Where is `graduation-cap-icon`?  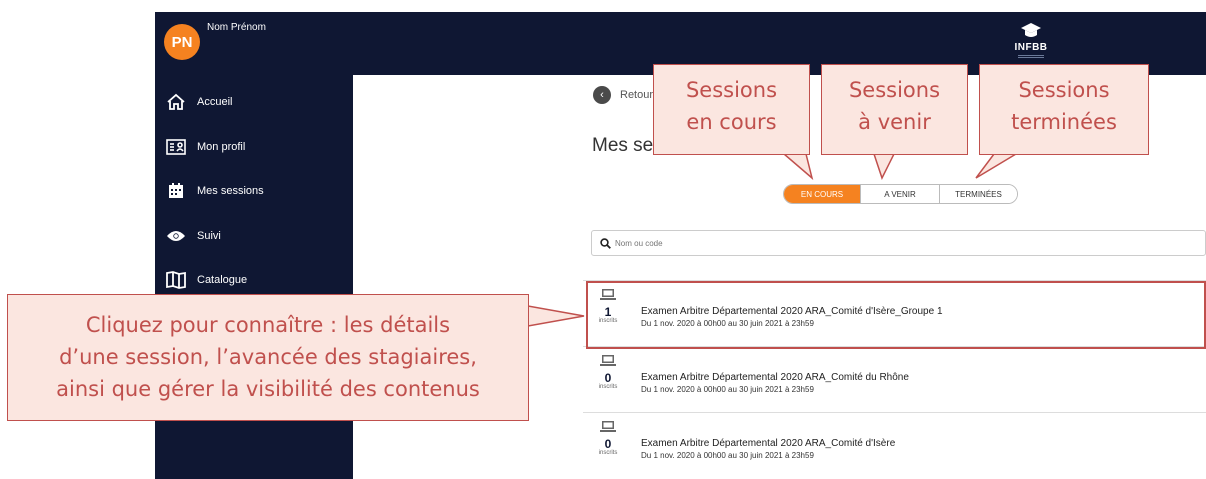
graduation-cap-icon is located at coordinates (1031, 30).